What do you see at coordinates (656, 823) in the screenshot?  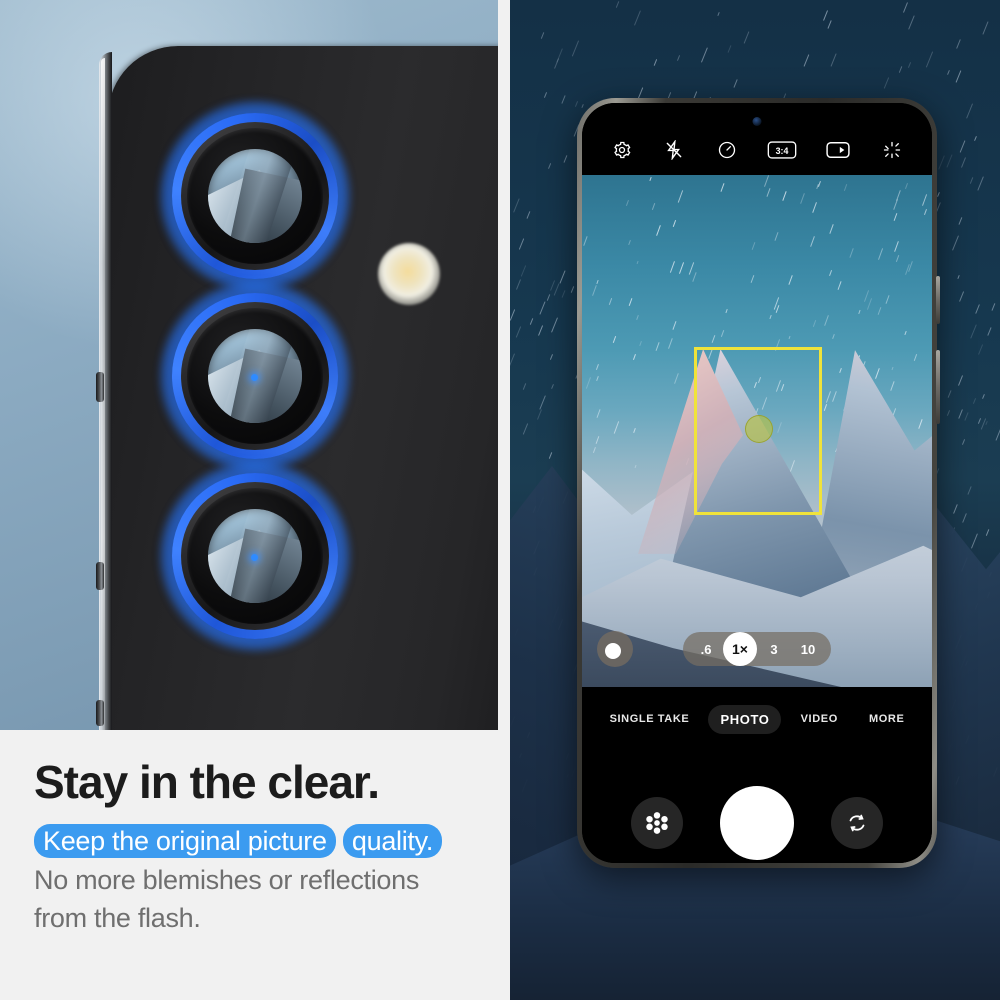 I see `gallery-thumbnail-button` at bounding box center [656, 823].